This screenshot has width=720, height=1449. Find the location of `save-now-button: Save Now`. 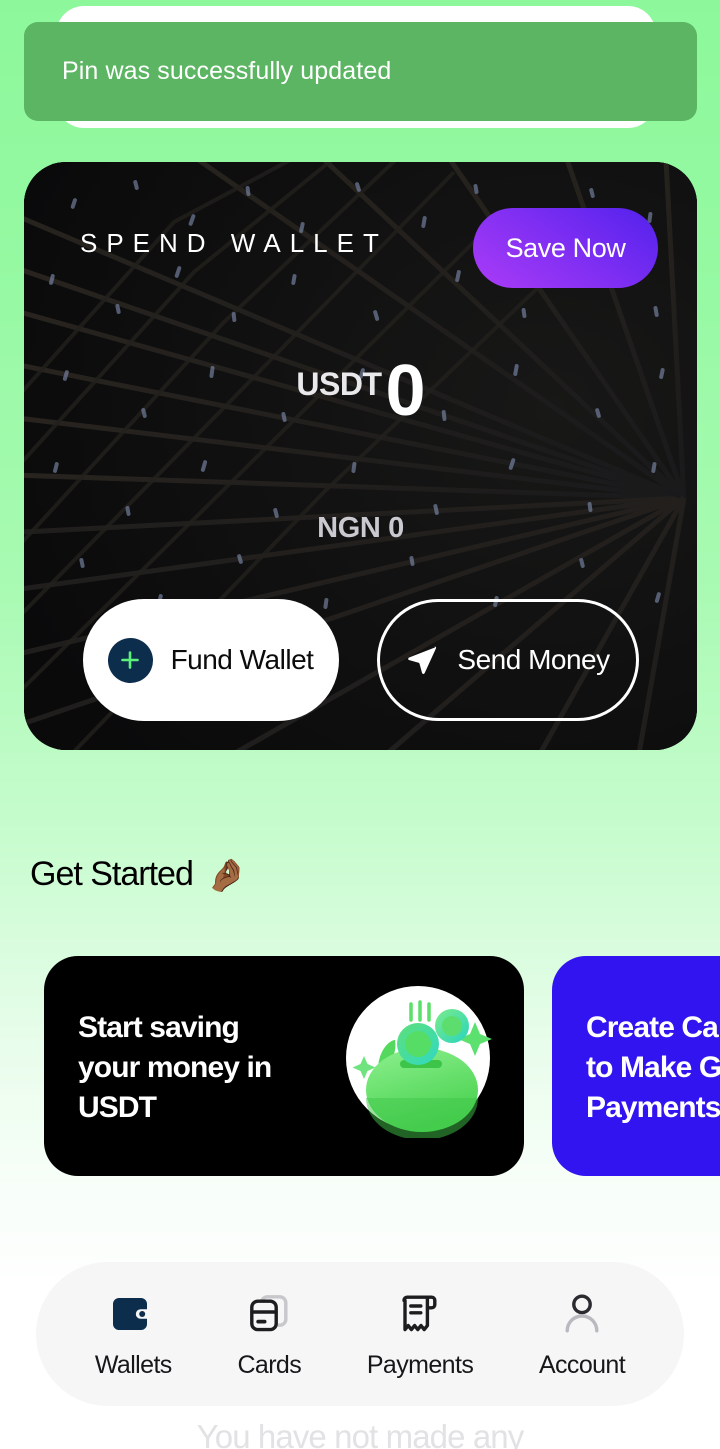

save-now-button: Save Now is located at coordinates (565, 248).